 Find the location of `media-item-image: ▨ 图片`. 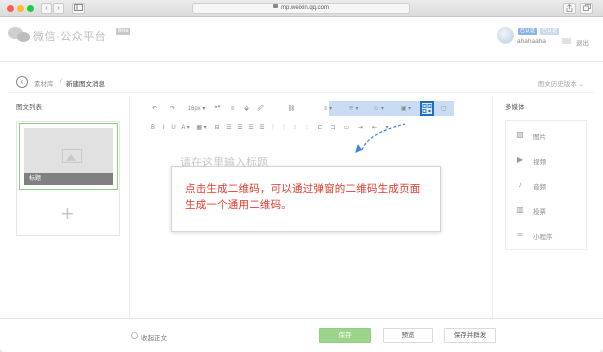

media-item-image: ▨ 图片 is located at coordinates (546, 135).